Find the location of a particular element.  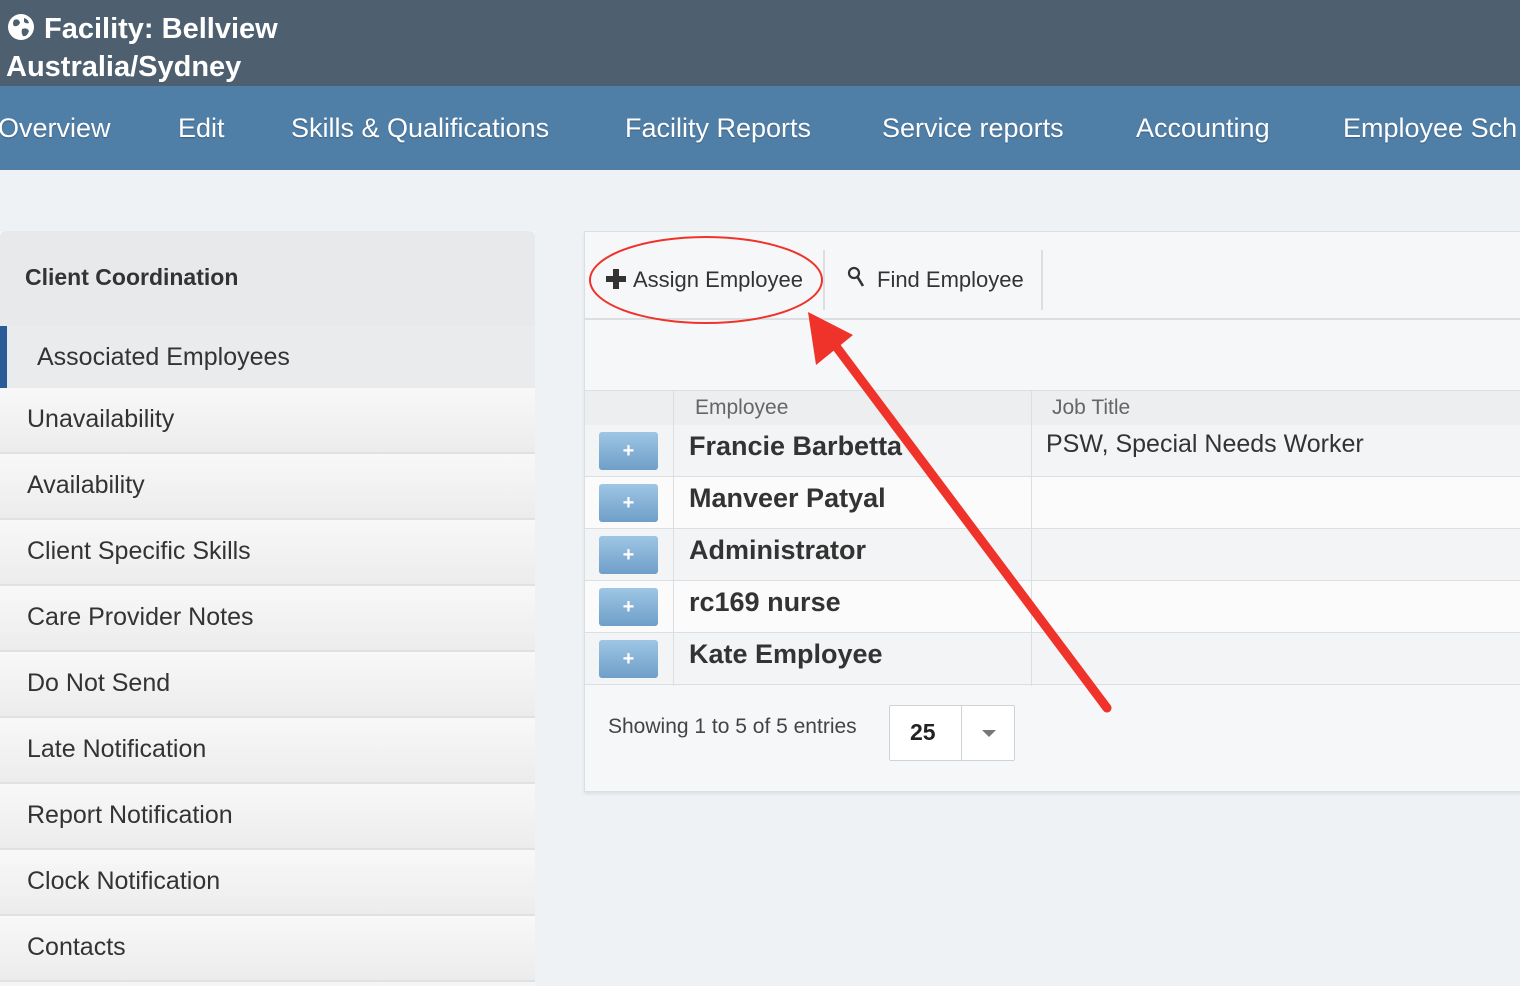

nav-skills-qualifications: Skills & Qualifications is located at coordinates (420, 128).